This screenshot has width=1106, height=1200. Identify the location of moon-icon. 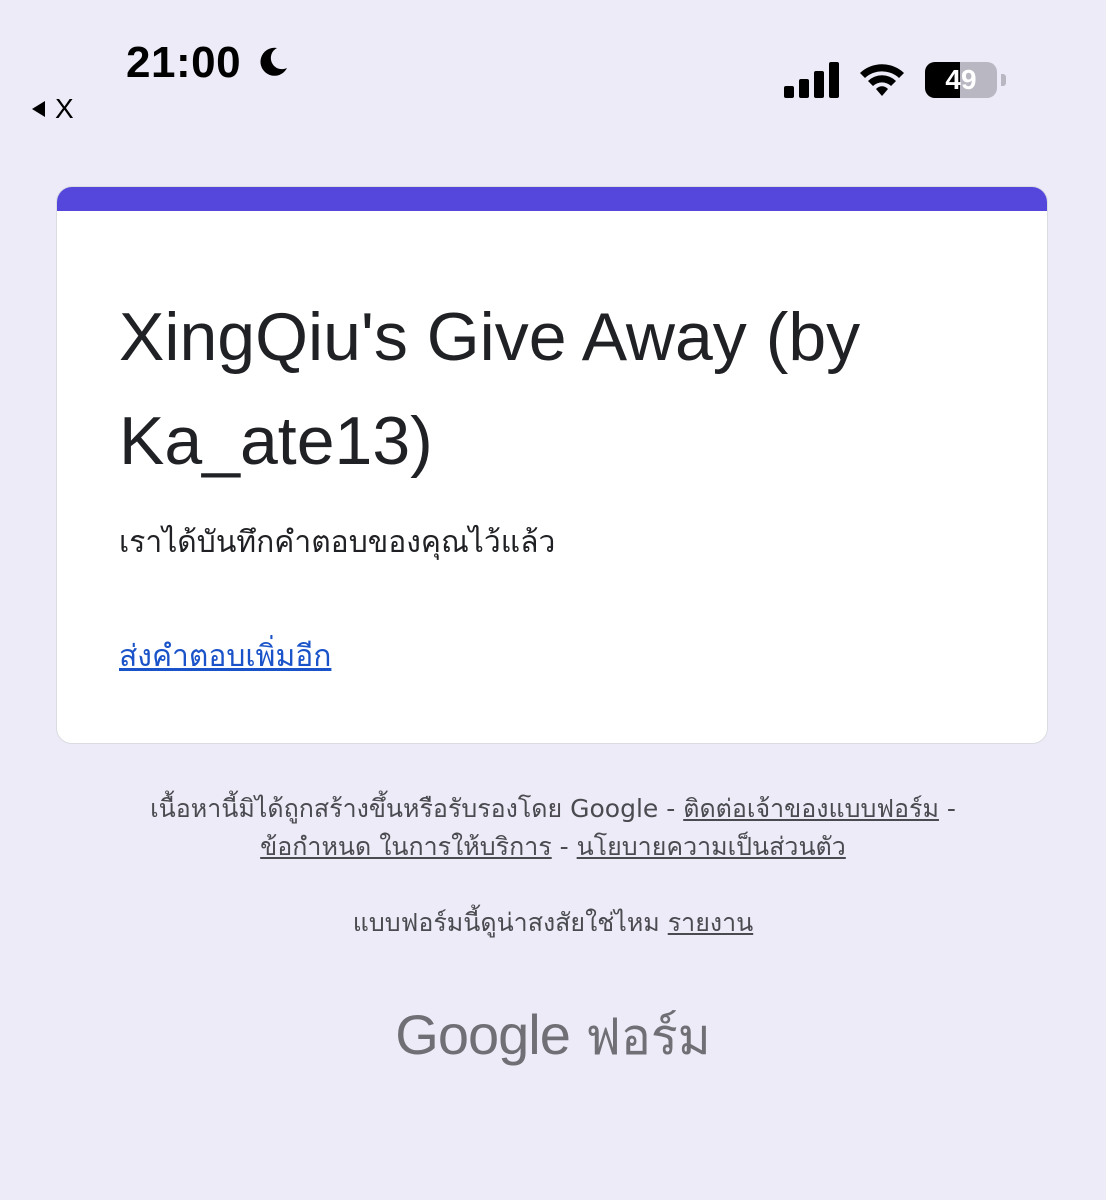
(273, 61).